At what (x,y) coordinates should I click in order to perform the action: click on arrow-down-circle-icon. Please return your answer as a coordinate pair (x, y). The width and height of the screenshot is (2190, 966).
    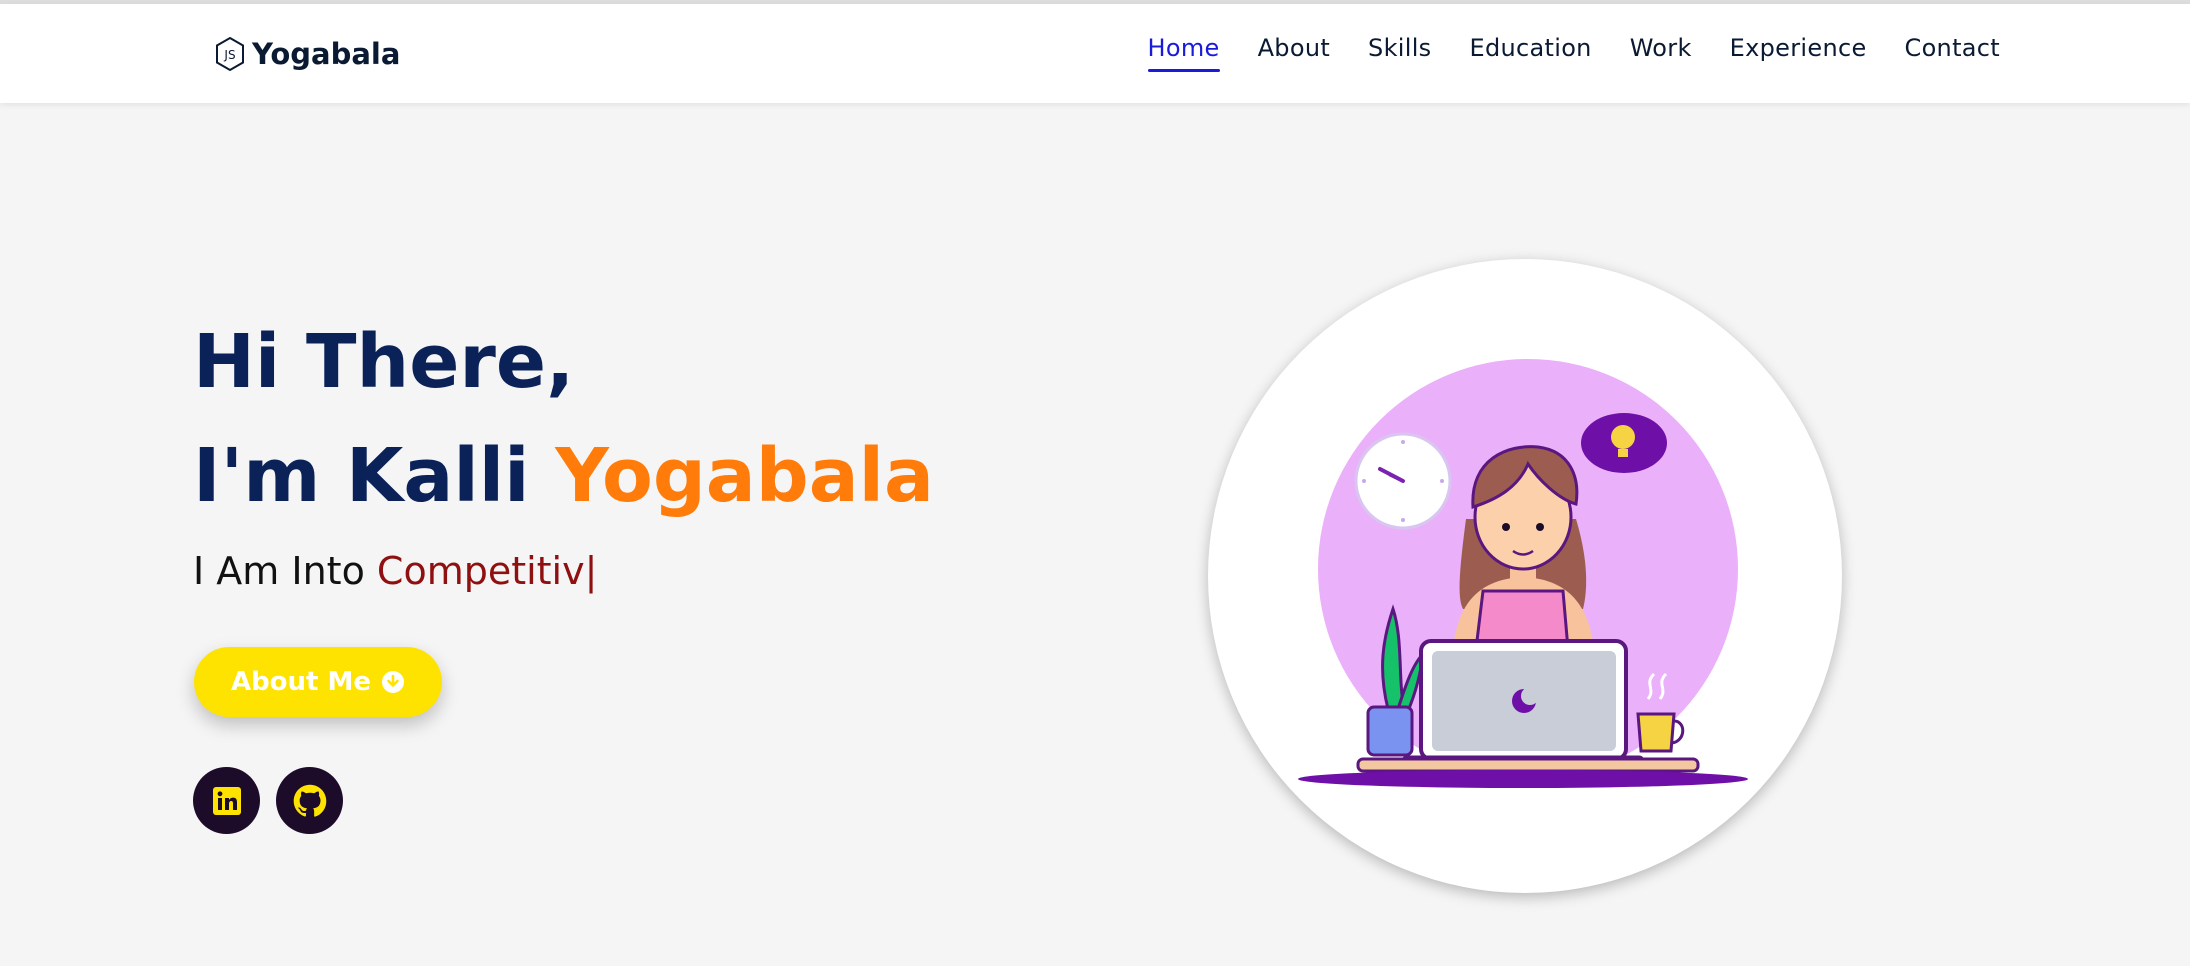
    Looking at the image, I should click on (393, 682).